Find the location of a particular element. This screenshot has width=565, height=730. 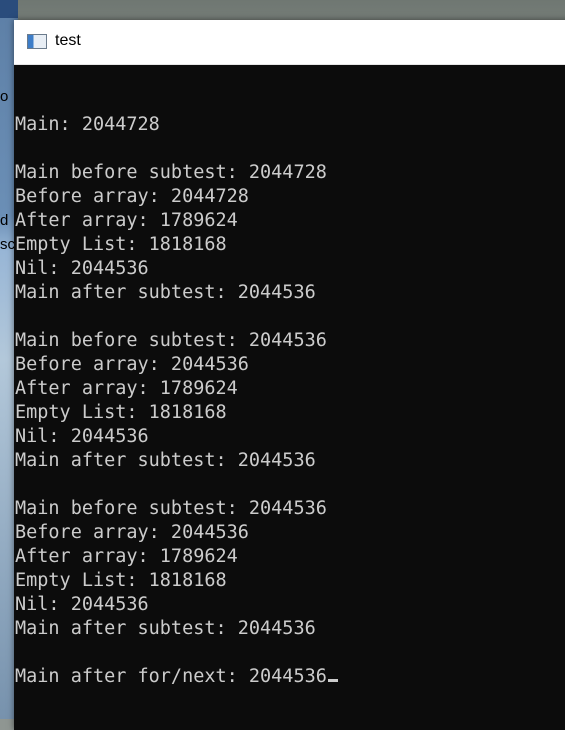

console-line-text: Before array: 2044728 is located at coordinates (132, 196).